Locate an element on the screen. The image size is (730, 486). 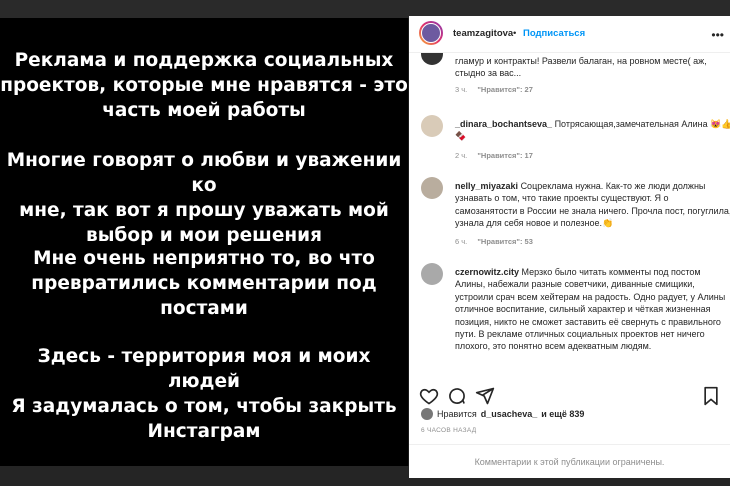
likes-summary: Нравится d_usacheva_ и ещё 839 is located at coordinates (502, 414).